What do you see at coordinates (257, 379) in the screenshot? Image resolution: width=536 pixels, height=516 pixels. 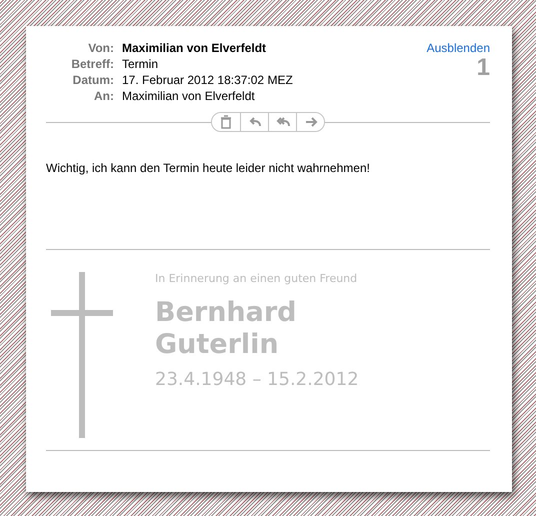 I see `life-dates: 23.4.1948 – 15.2.2012` at bounding box center [257, 379].